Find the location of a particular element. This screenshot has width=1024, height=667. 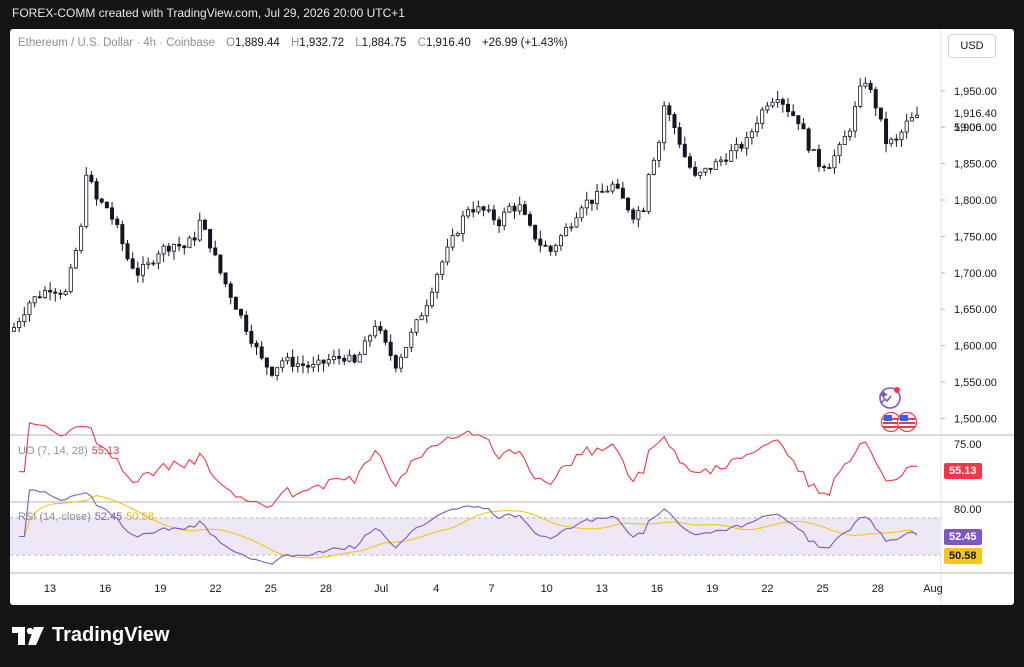

high-value: 1,932.72 is located at coordinates (322, 43).